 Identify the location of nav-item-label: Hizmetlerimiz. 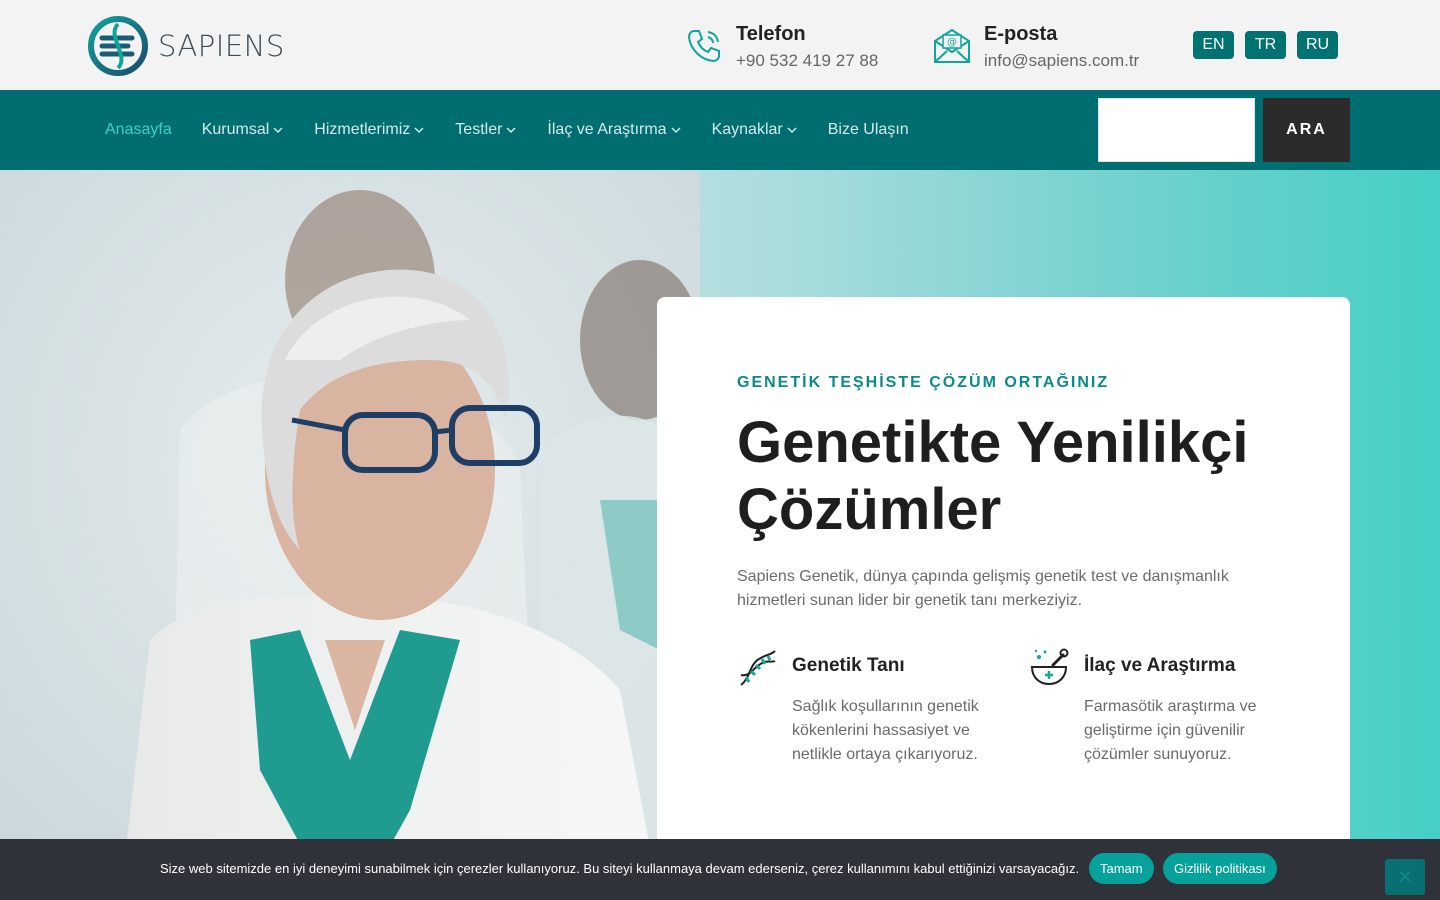
(362, 129).